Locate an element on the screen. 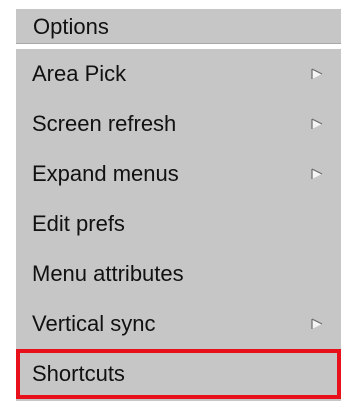 Image resolution: width=353 pixels, height=403 pixels. menu-item-expand-menus: Expand menus is located at coordinates (178, 174).